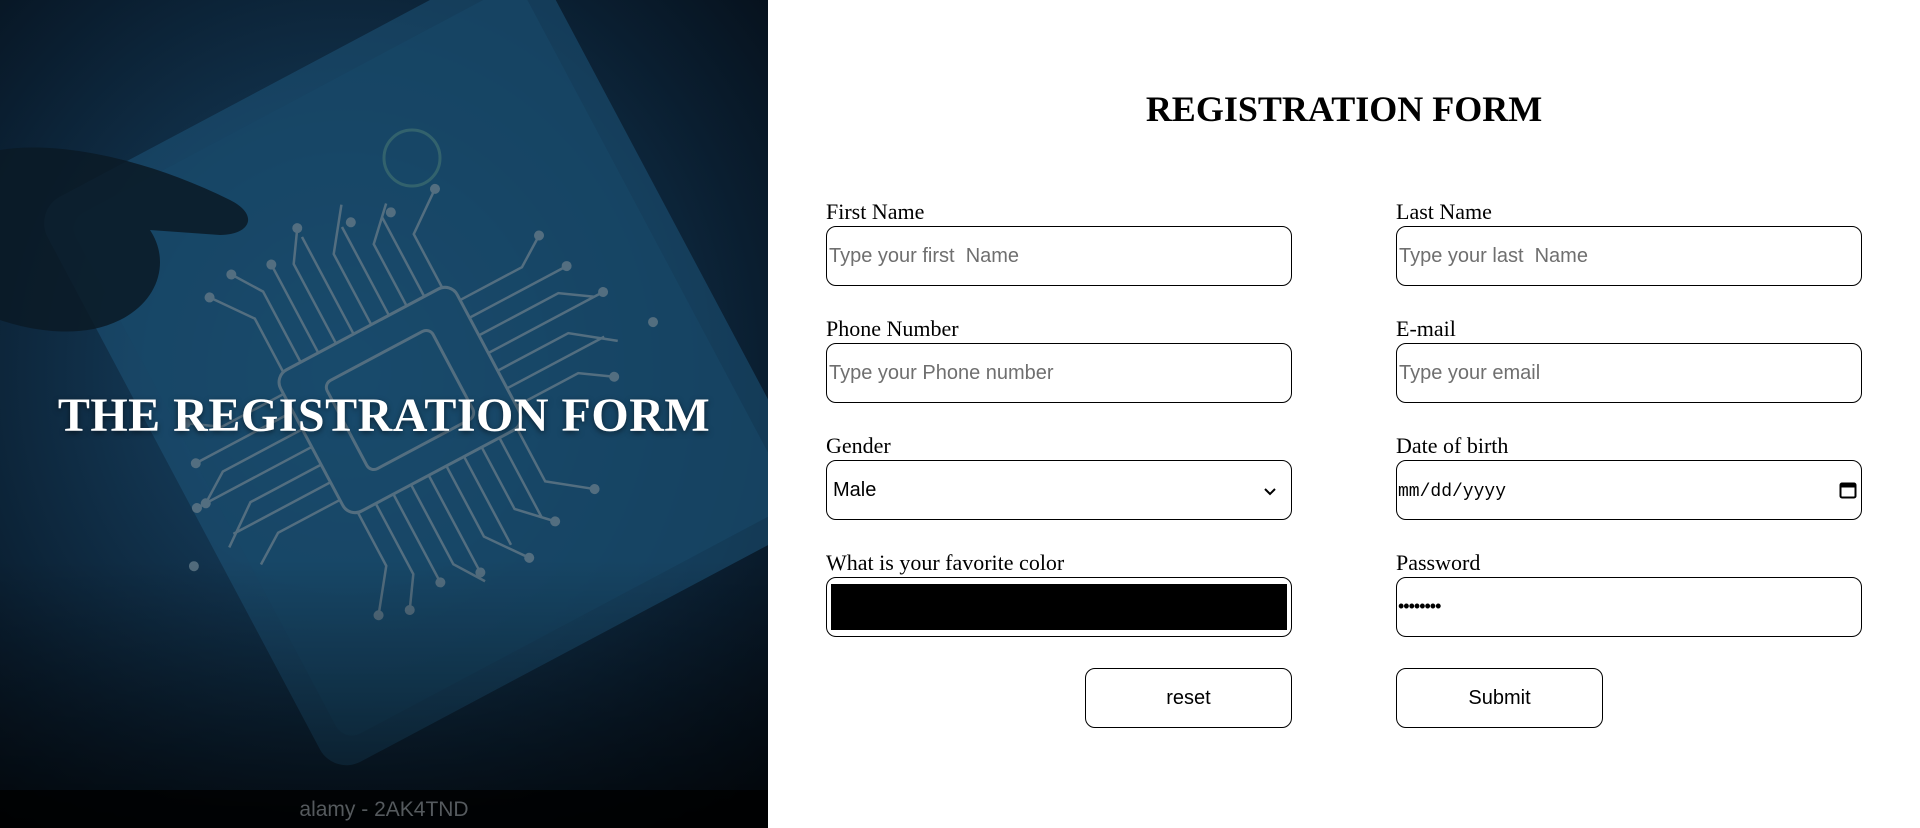  Describe the element at coordinates (1629, 256) in the screenshot. I see `last-name-input` at that location.